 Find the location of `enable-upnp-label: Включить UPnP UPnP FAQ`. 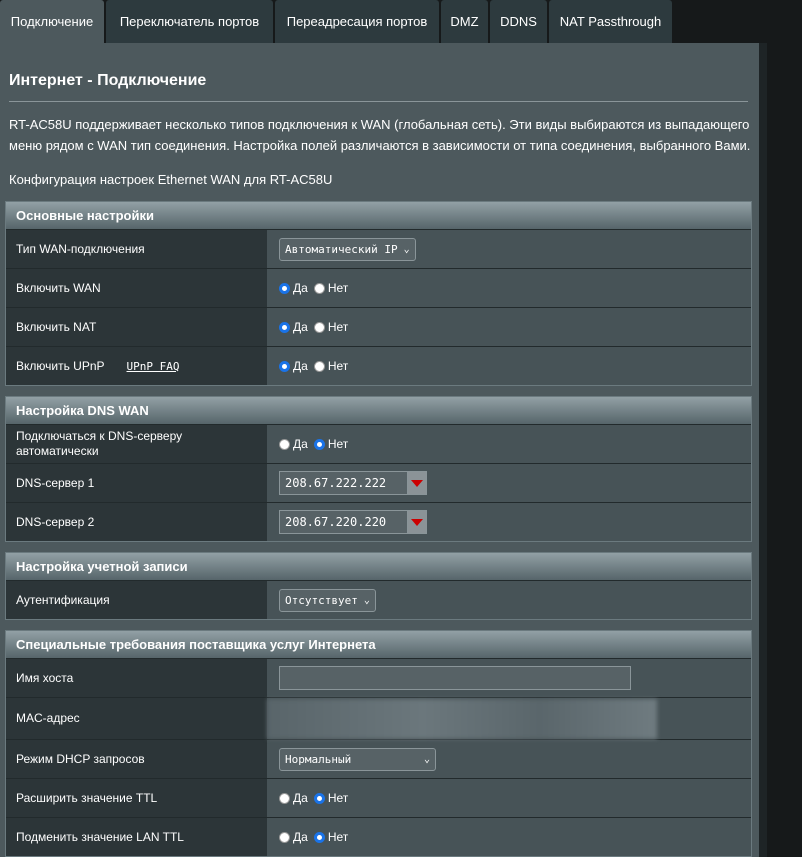

enable-upnp-label: Включить UPnP UPnP FAQ is located at coordinates (136, 366).